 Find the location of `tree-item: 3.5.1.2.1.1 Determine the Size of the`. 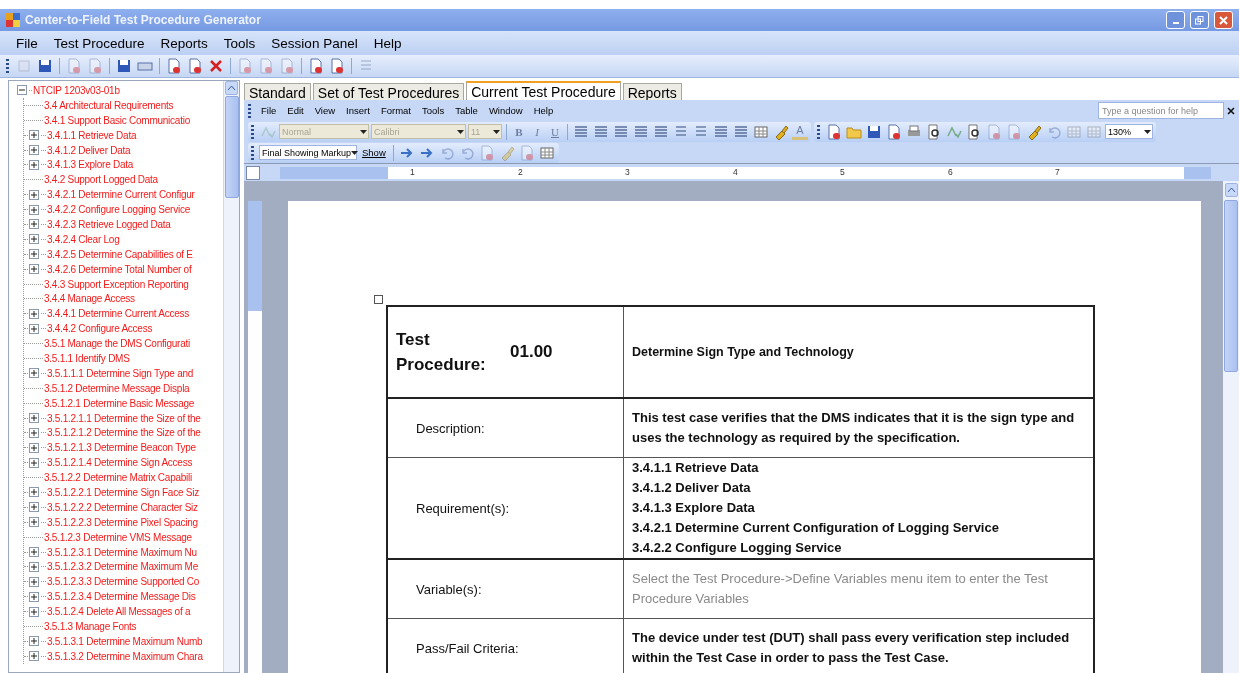

tree-item: 3.5.1.2.1.1 Determine the Size of the is located at coordinates (124, 418).